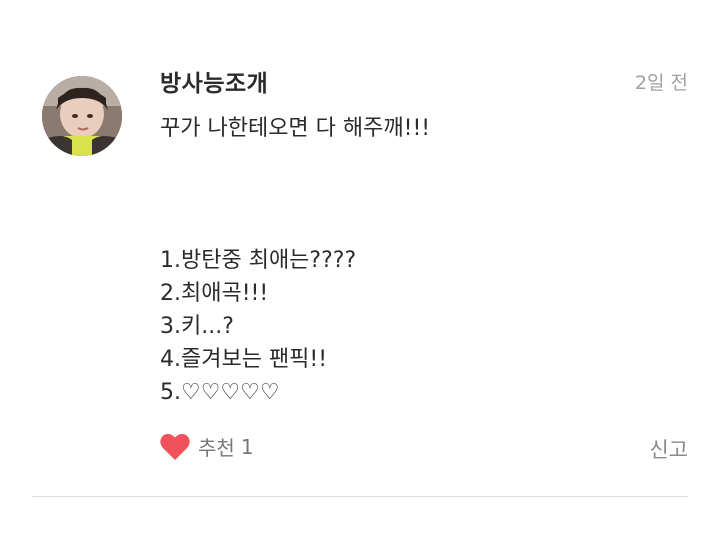 The height and width of the screenshot is (540, 720). I want to click on avatar-image, so click(82, 116).